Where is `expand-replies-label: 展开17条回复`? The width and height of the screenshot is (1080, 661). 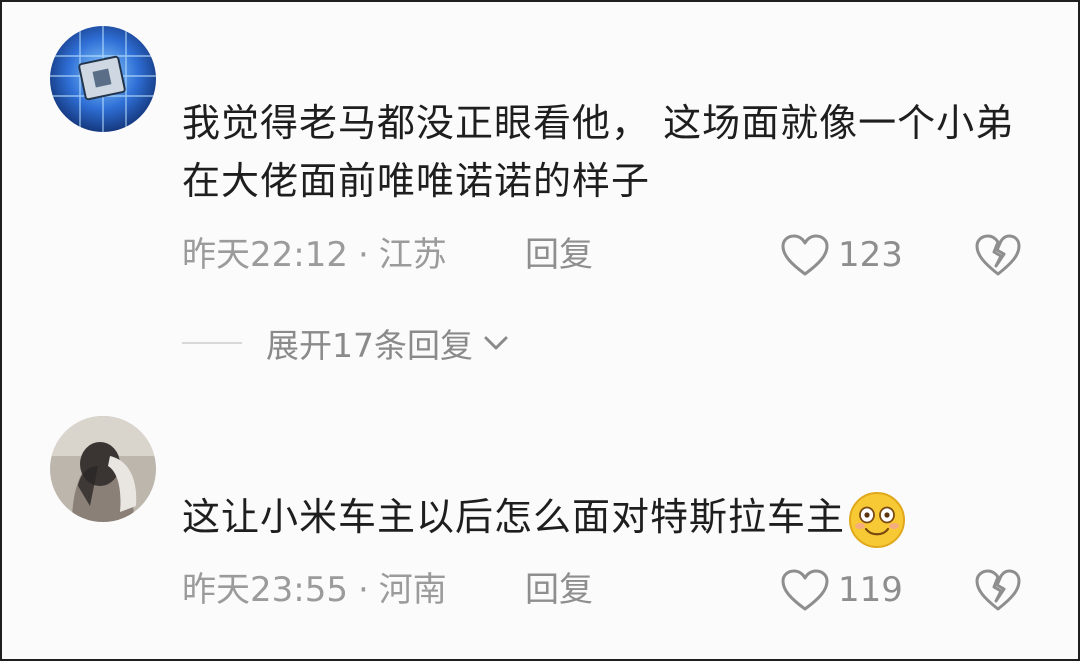 expand-replies-label: 展开17条回复 is located at coordinates (369, 345).